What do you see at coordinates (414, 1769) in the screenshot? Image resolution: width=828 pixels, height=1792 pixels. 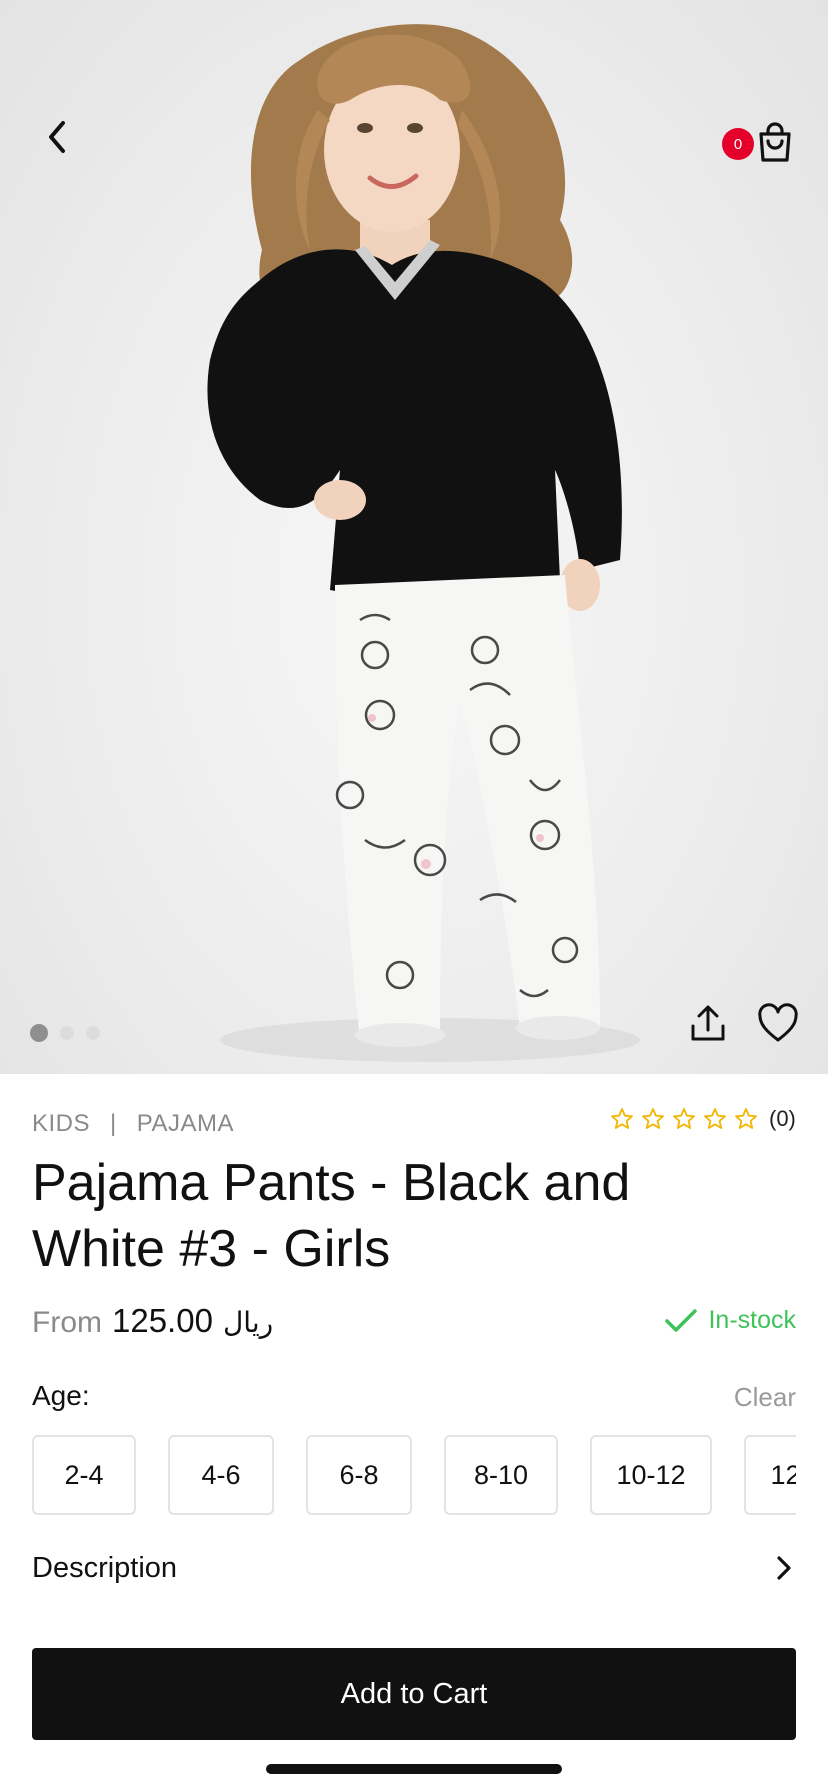 I see `home-indicator` at bounding box center [414, 1769].